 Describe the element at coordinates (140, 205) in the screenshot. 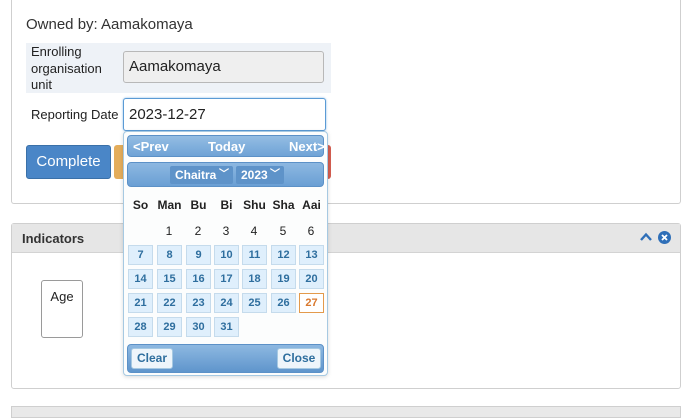

I see `weekday-label: So` at that location.